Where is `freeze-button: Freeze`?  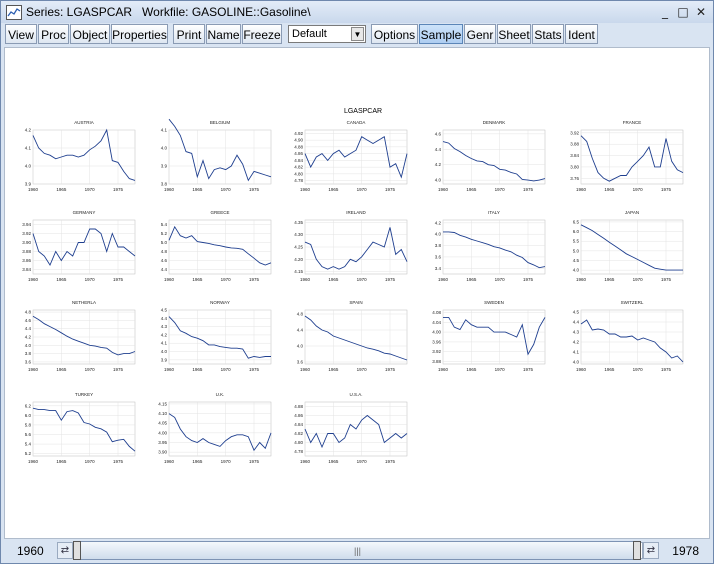 freeze-button: Freeze is located at coordinates (262, 34).